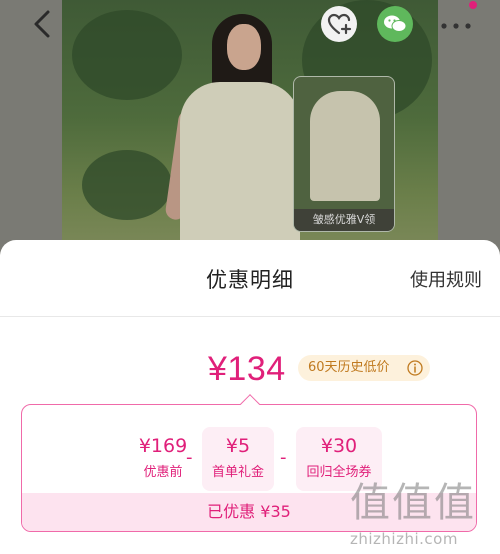 This screenshot has width=500, height=554. Describe the element at coordinates (413, 503) in the screenshot. I see `watermark-logo: 值值值` at that location.